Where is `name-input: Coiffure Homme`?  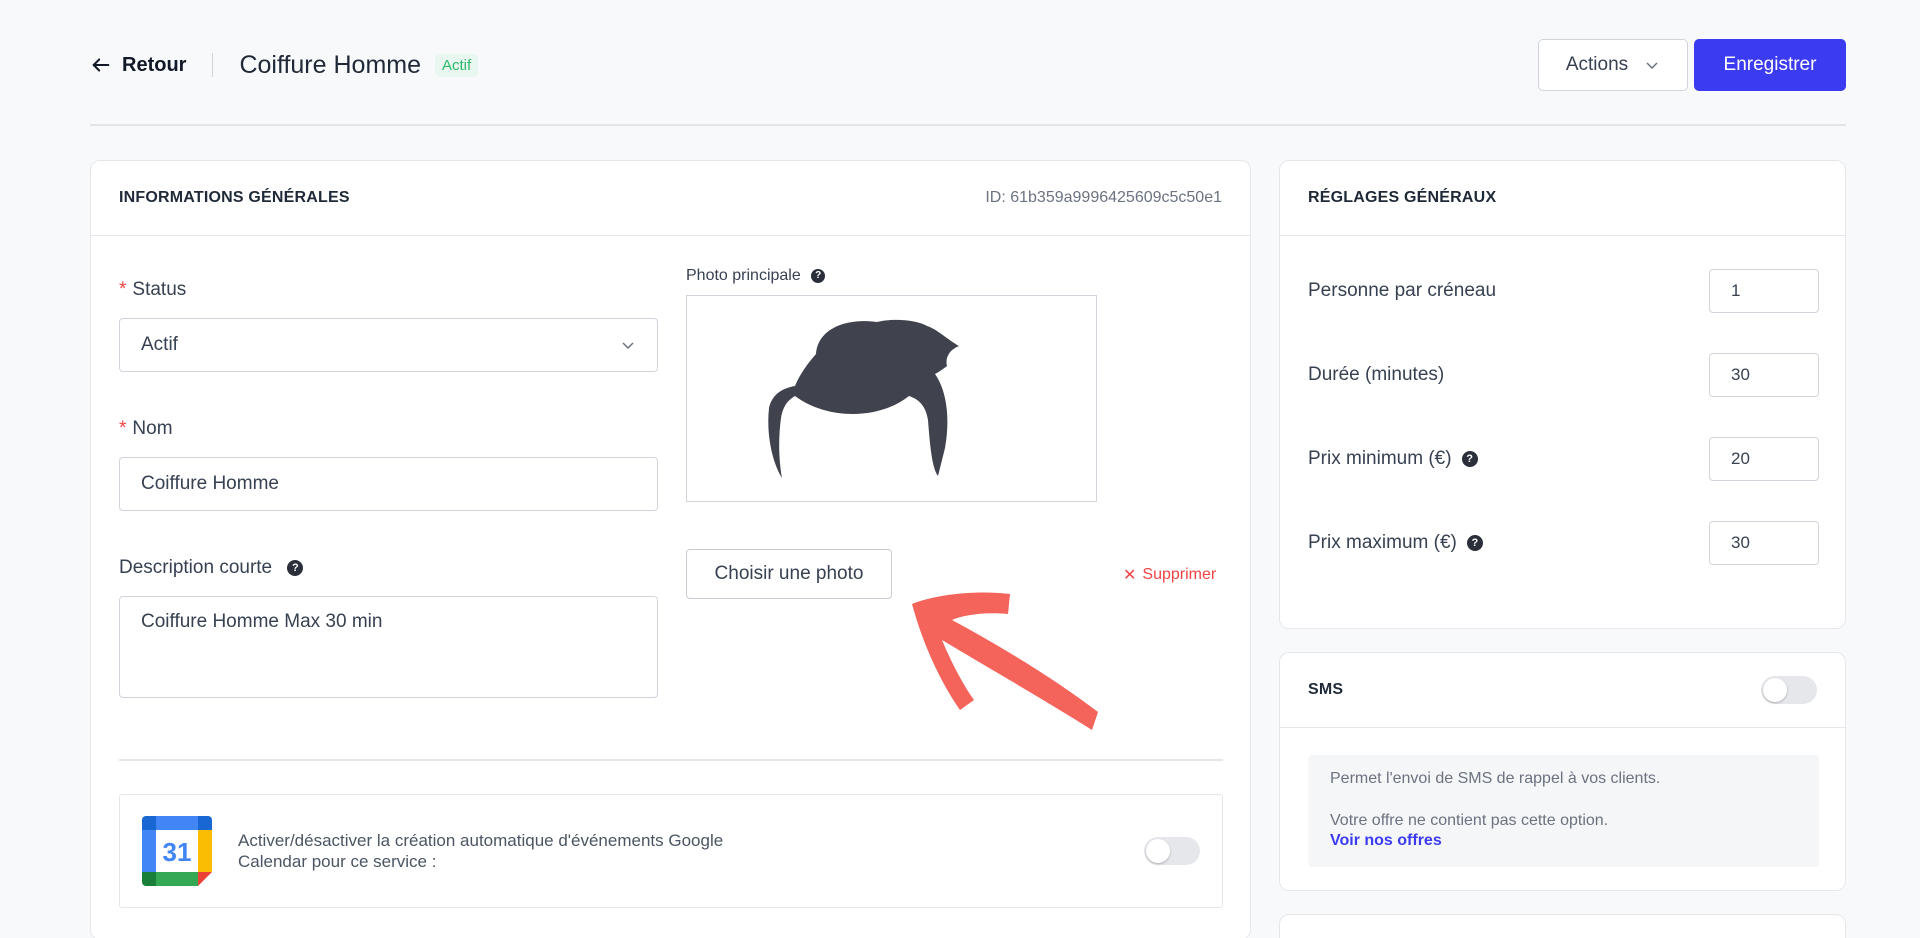
name-input: Coiffure Homme is located at coordinates (388, 484).